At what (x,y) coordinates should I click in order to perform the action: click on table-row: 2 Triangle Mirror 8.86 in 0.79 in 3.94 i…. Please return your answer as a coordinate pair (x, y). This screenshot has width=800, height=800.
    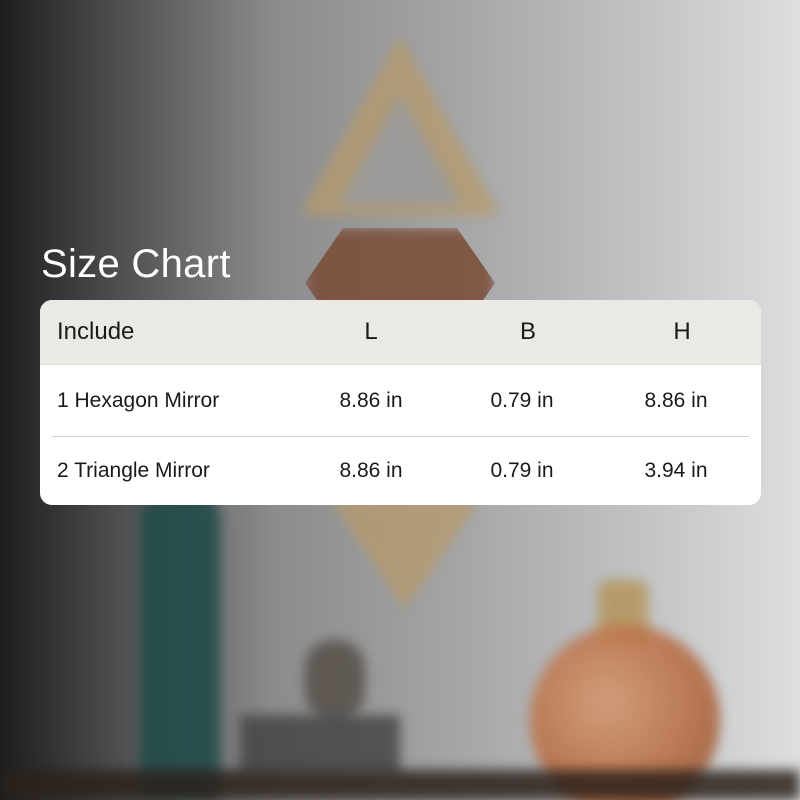
    Looking at the image, I should click on (400, 470).